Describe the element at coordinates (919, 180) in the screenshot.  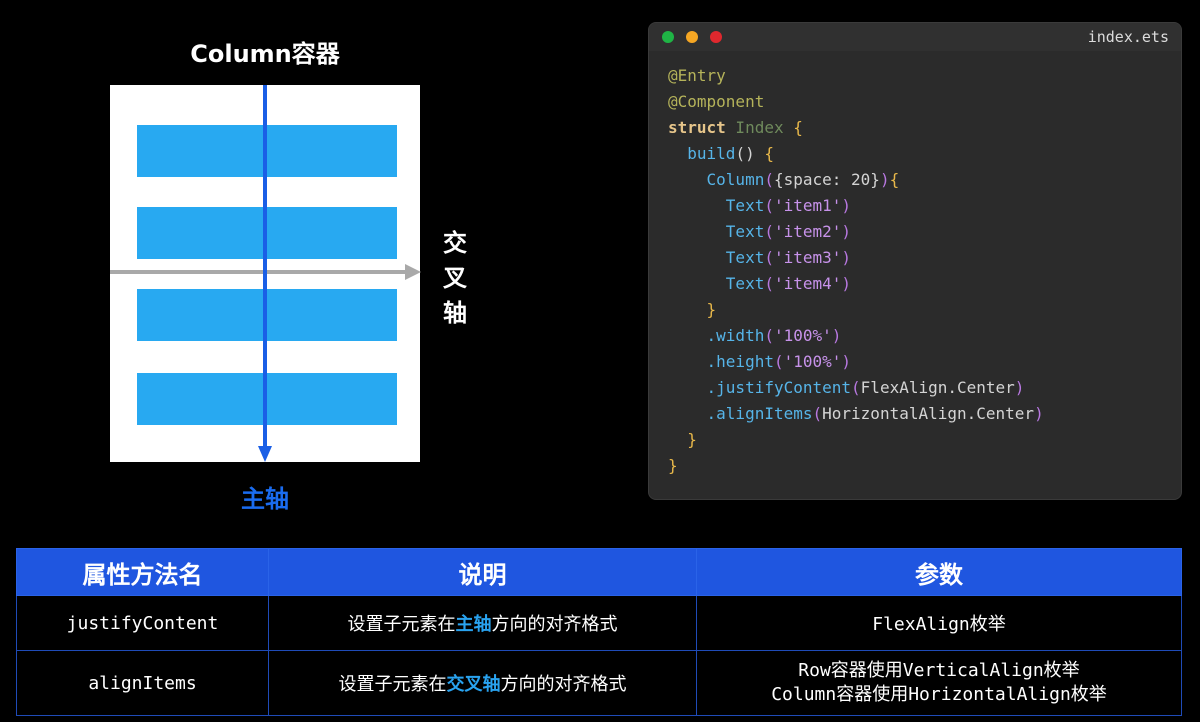
I see `code-line: Column({space: 20}){` at that location.